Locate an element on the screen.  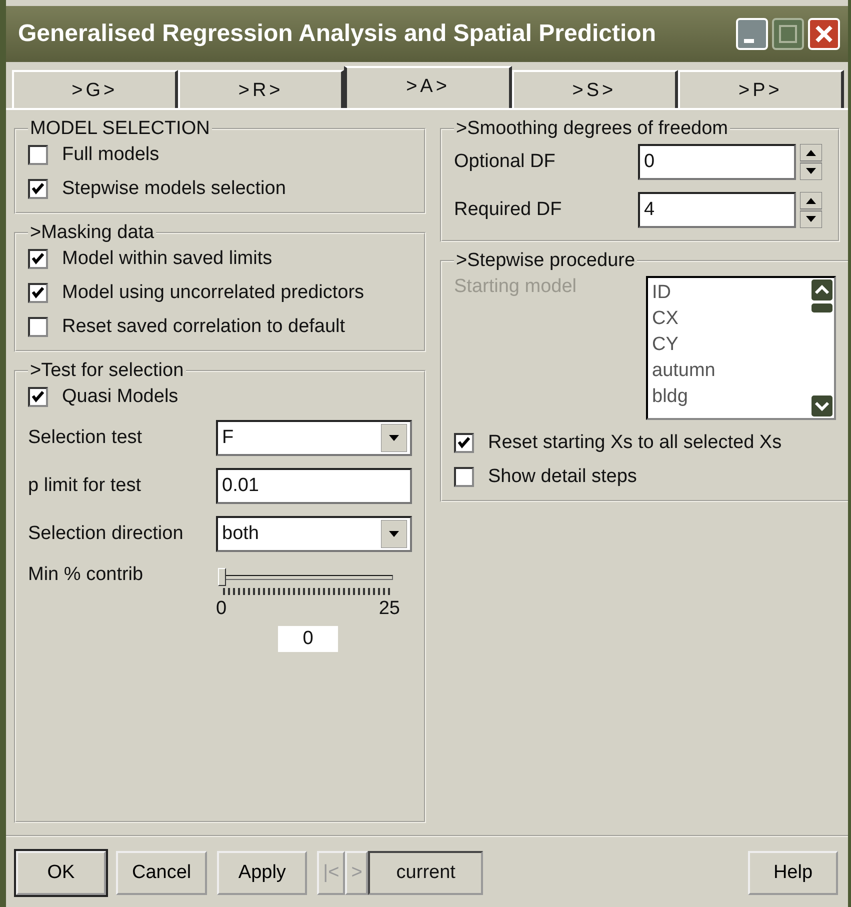
minimize-icon is located at coordinates (752, 34).